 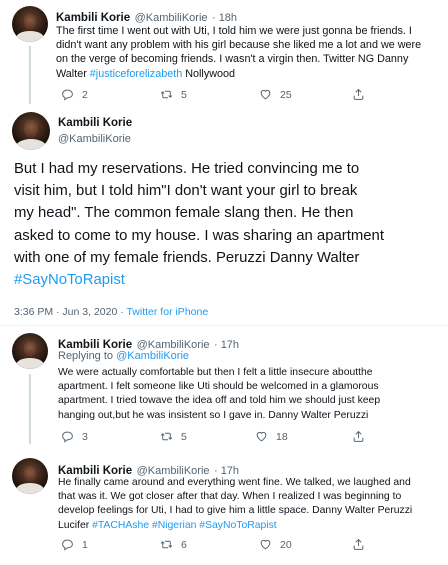 I want to click on tweet-source: Twitter for iPhone, so click(x=167, y=312).